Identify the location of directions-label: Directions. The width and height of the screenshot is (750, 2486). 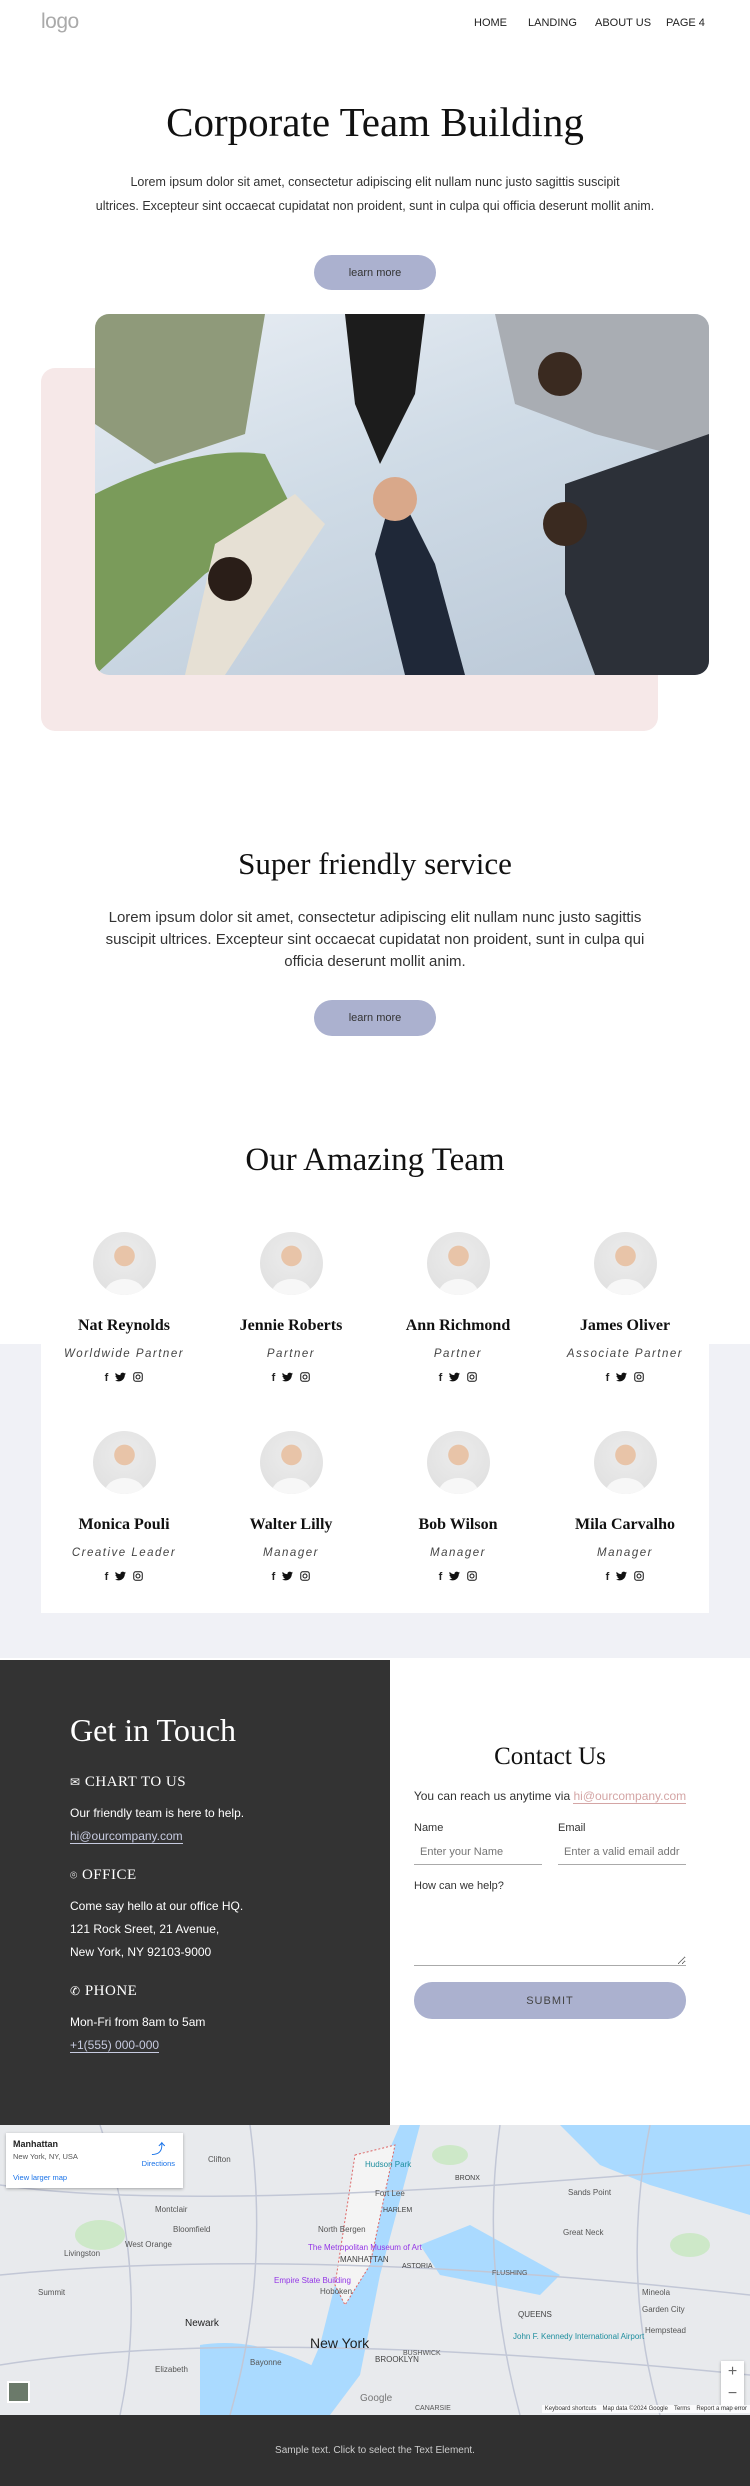
(158, 2163).